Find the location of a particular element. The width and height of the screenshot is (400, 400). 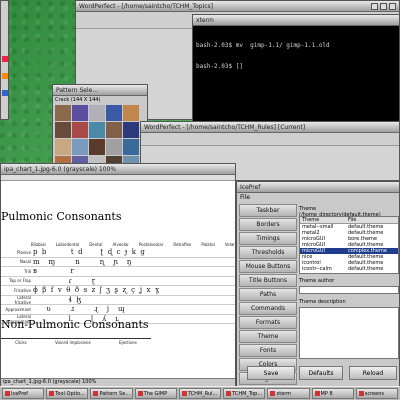

sidebar-item-thresholds: Thresholds is located at coordinates (268, 252).